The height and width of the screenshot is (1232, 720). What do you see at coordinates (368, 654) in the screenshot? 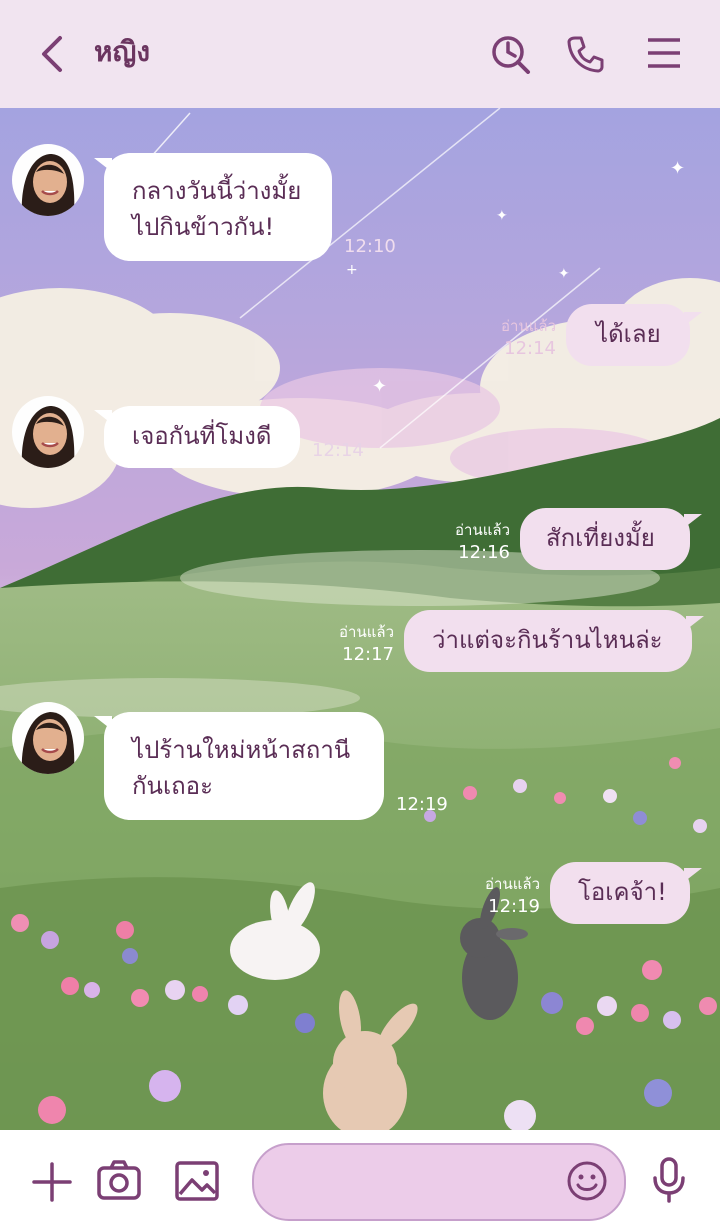
I see `message-timestamp: 12:17` at bounding box center [368, 654].